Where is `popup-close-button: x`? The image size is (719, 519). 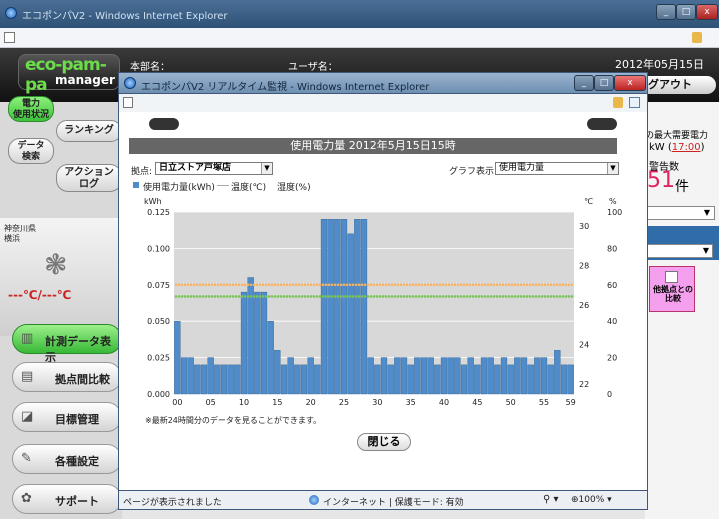 popup-close-button: x is located at coordinates (630, 83).